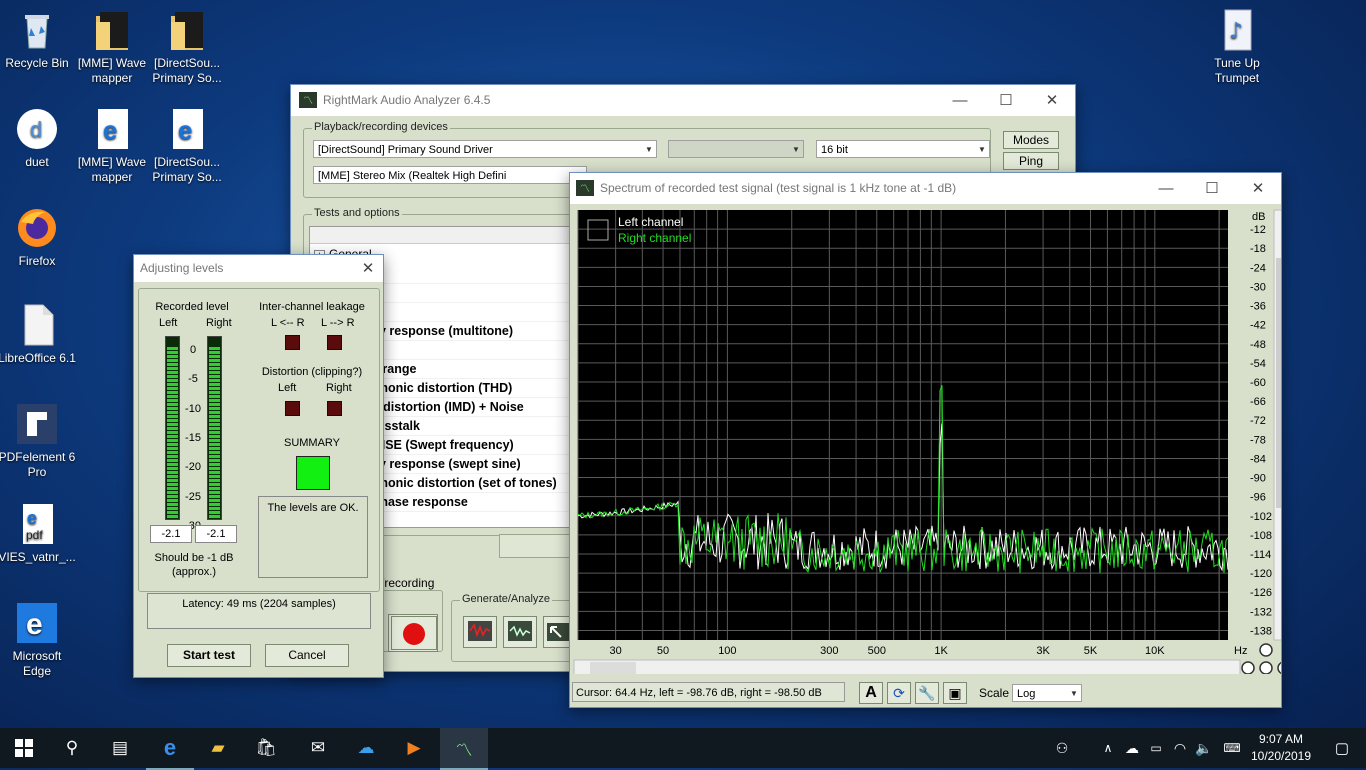 Image resolution: width=1366 pixels, height=770 pixels. What do you see at coordinates (736, 149) in the screenshot?
I see `samplerate-select: ▼` at bounding box center [736, 149].